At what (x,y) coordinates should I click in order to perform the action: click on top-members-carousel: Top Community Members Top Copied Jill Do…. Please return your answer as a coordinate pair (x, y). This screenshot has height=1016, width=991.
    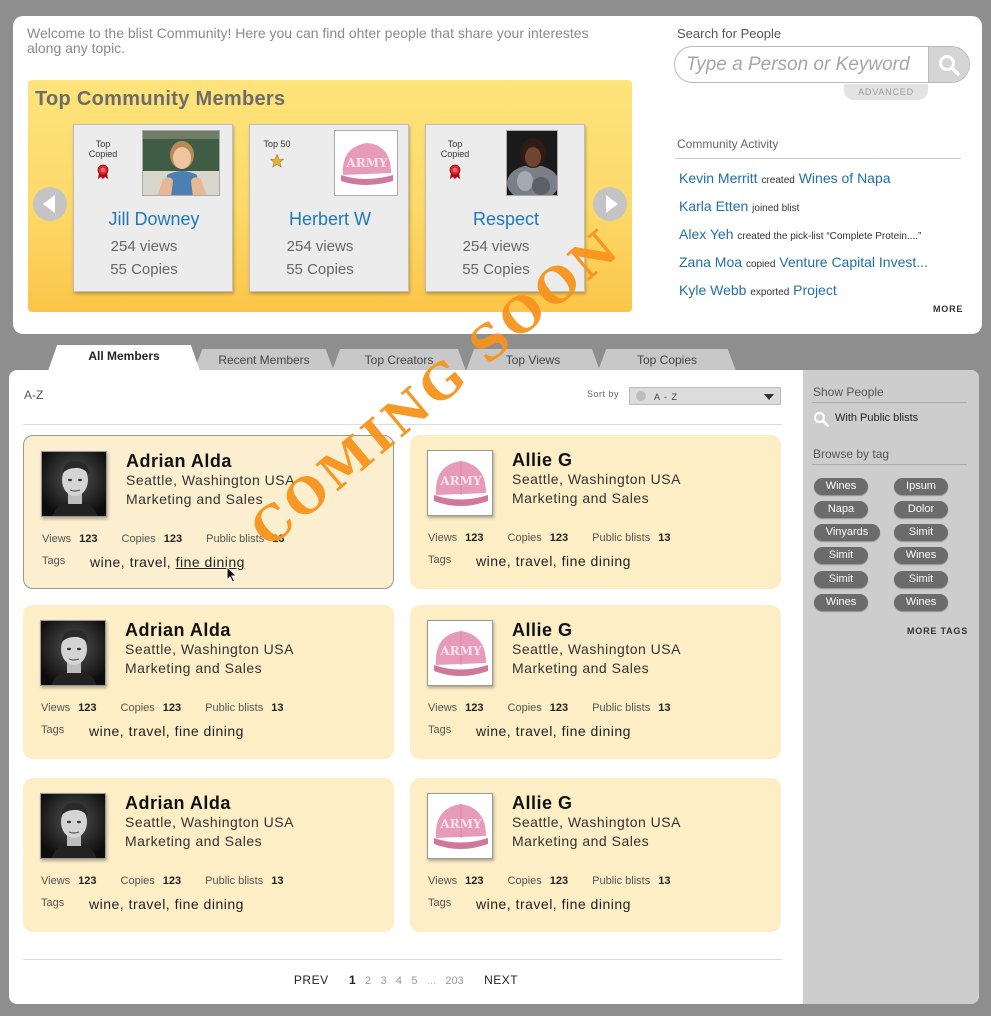
    Looking at the image, I should click on (330, 196).